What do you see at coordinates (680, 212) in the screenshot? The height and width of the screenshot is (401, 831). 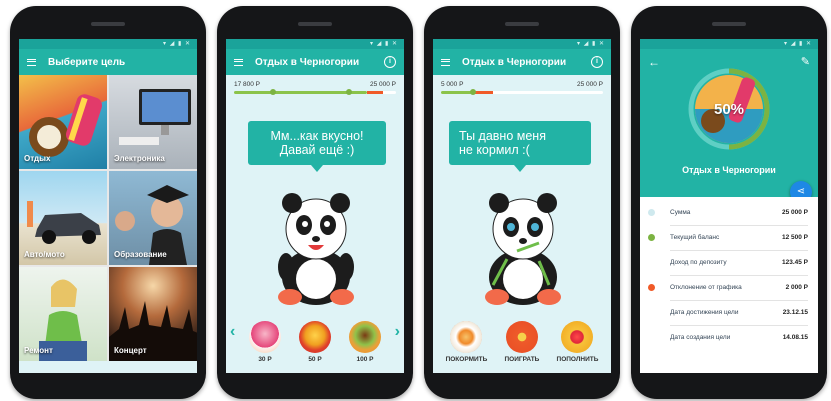 I see `detail-label: Сумма` at bounding box center [680, 212].